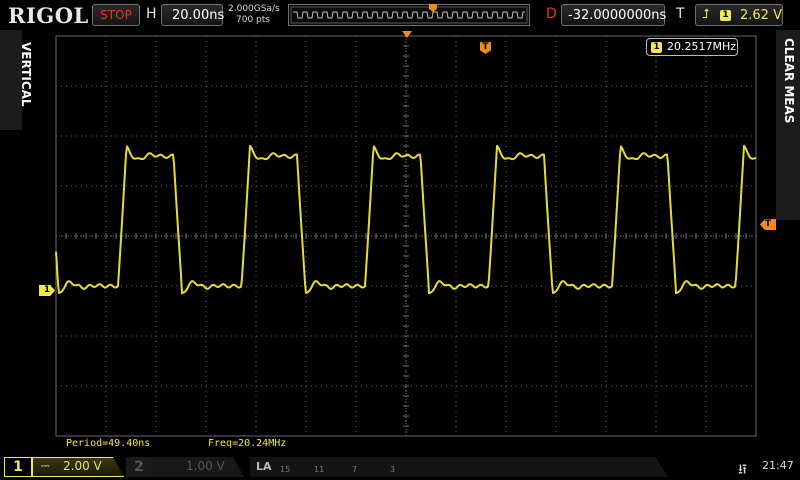  What do you see at coordinates (778, 465) in the screenshot?
I see `system-clock: 21:47` at bounding box center [778, 465].